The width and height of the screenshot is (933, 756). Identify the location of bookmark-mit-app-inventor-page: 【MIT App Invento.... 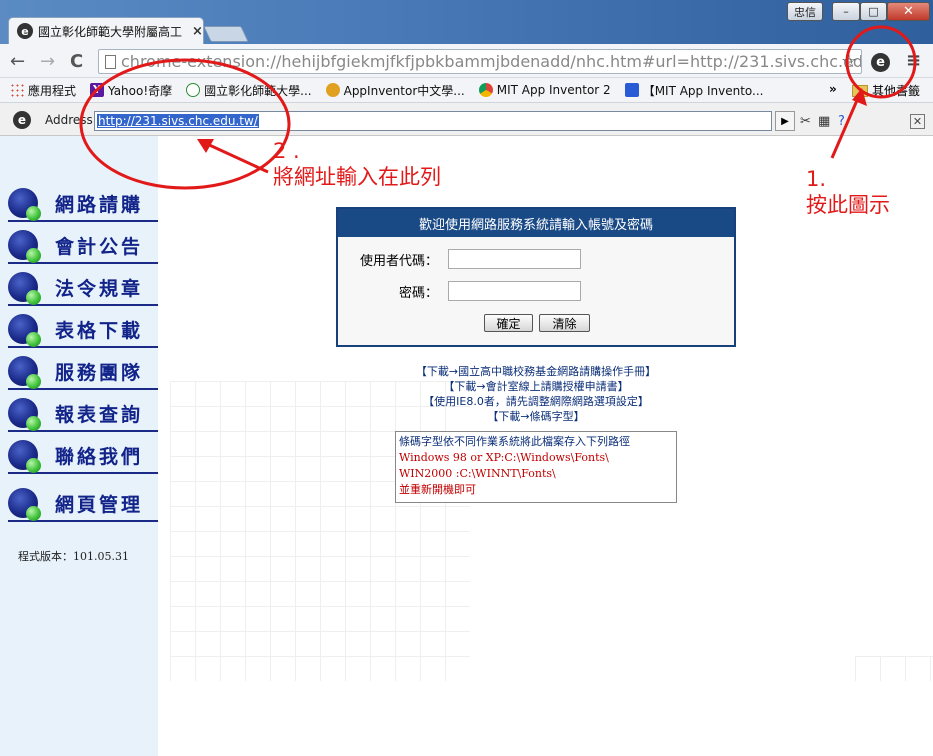
(694, 90).